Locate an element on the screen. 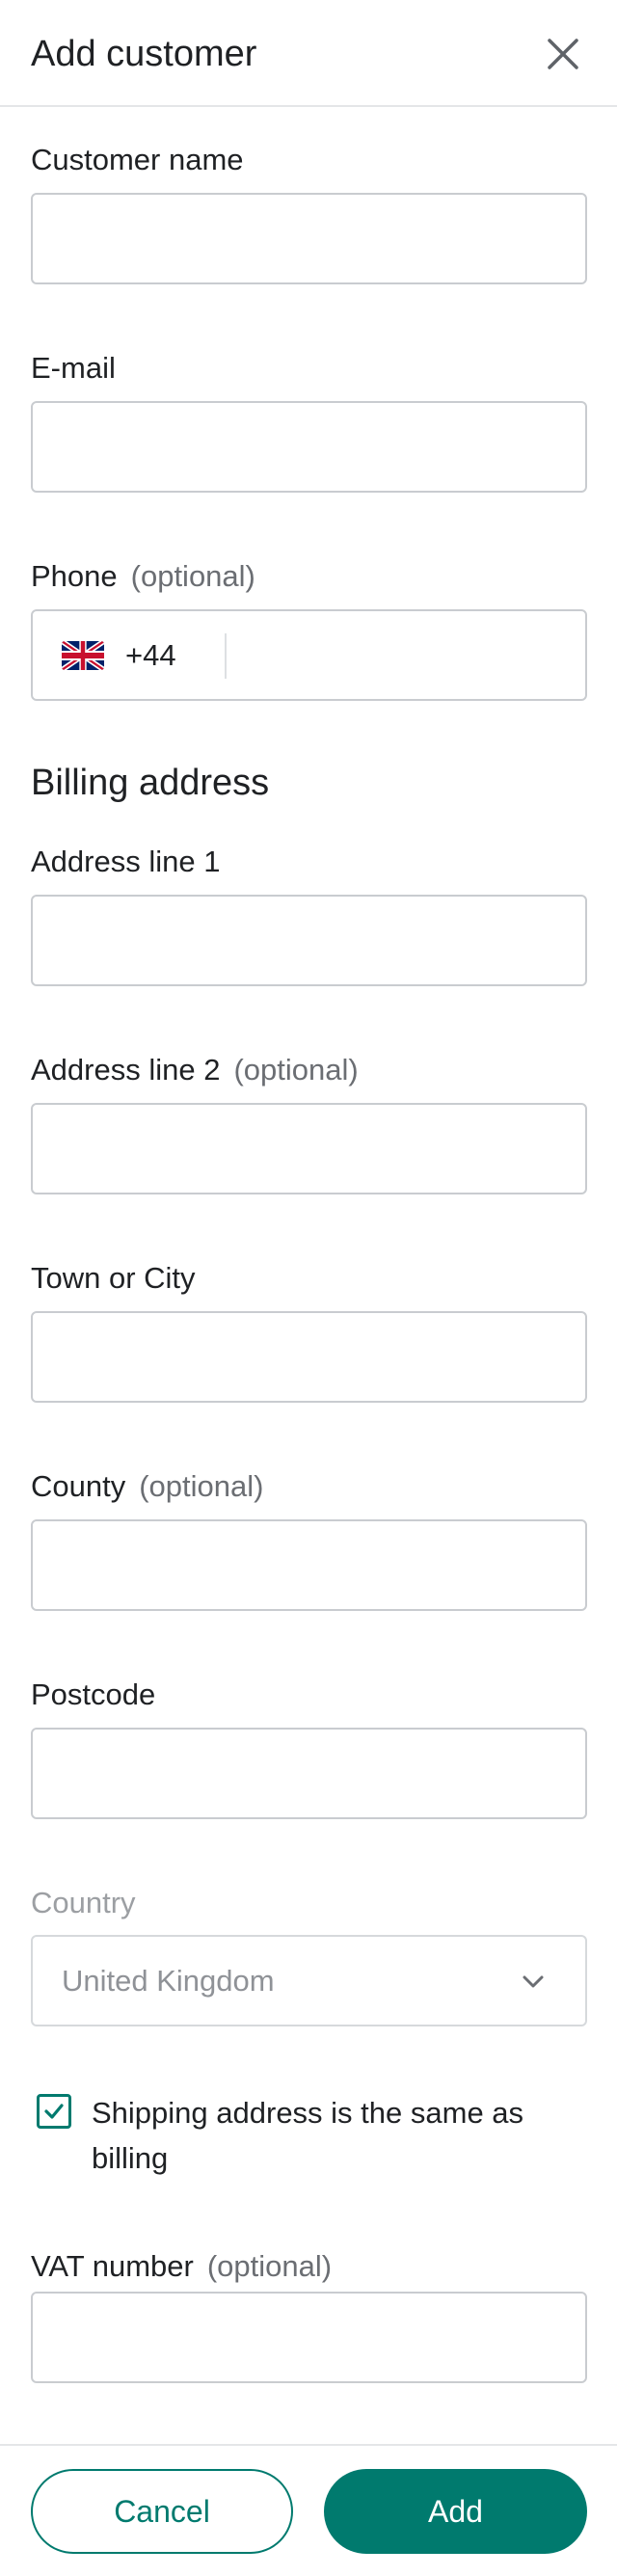  customer-name-input is located at coordinates (309, 239).